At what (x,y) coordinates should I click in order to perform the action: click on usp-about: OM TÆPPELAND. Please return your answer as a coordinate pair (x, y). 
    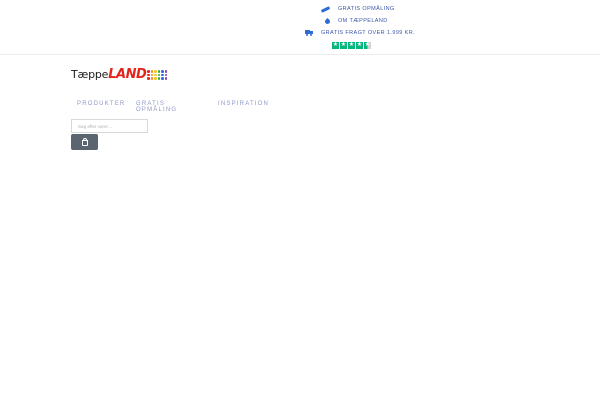
    Looking at the image, I should click on (355, 21).